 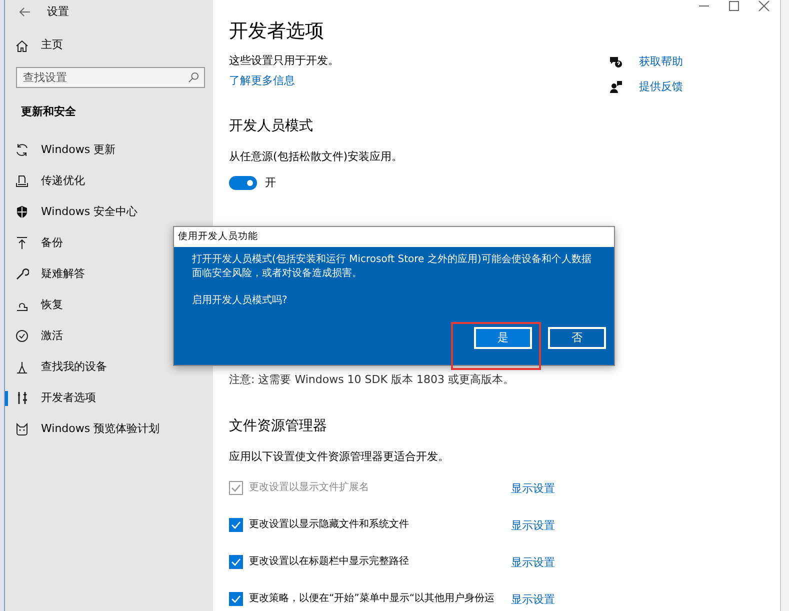 What do you see at coordinates (109, 150) in the screenshot?
I see `sidebar-item: Windows 更新` at bounding box center [109, 150].